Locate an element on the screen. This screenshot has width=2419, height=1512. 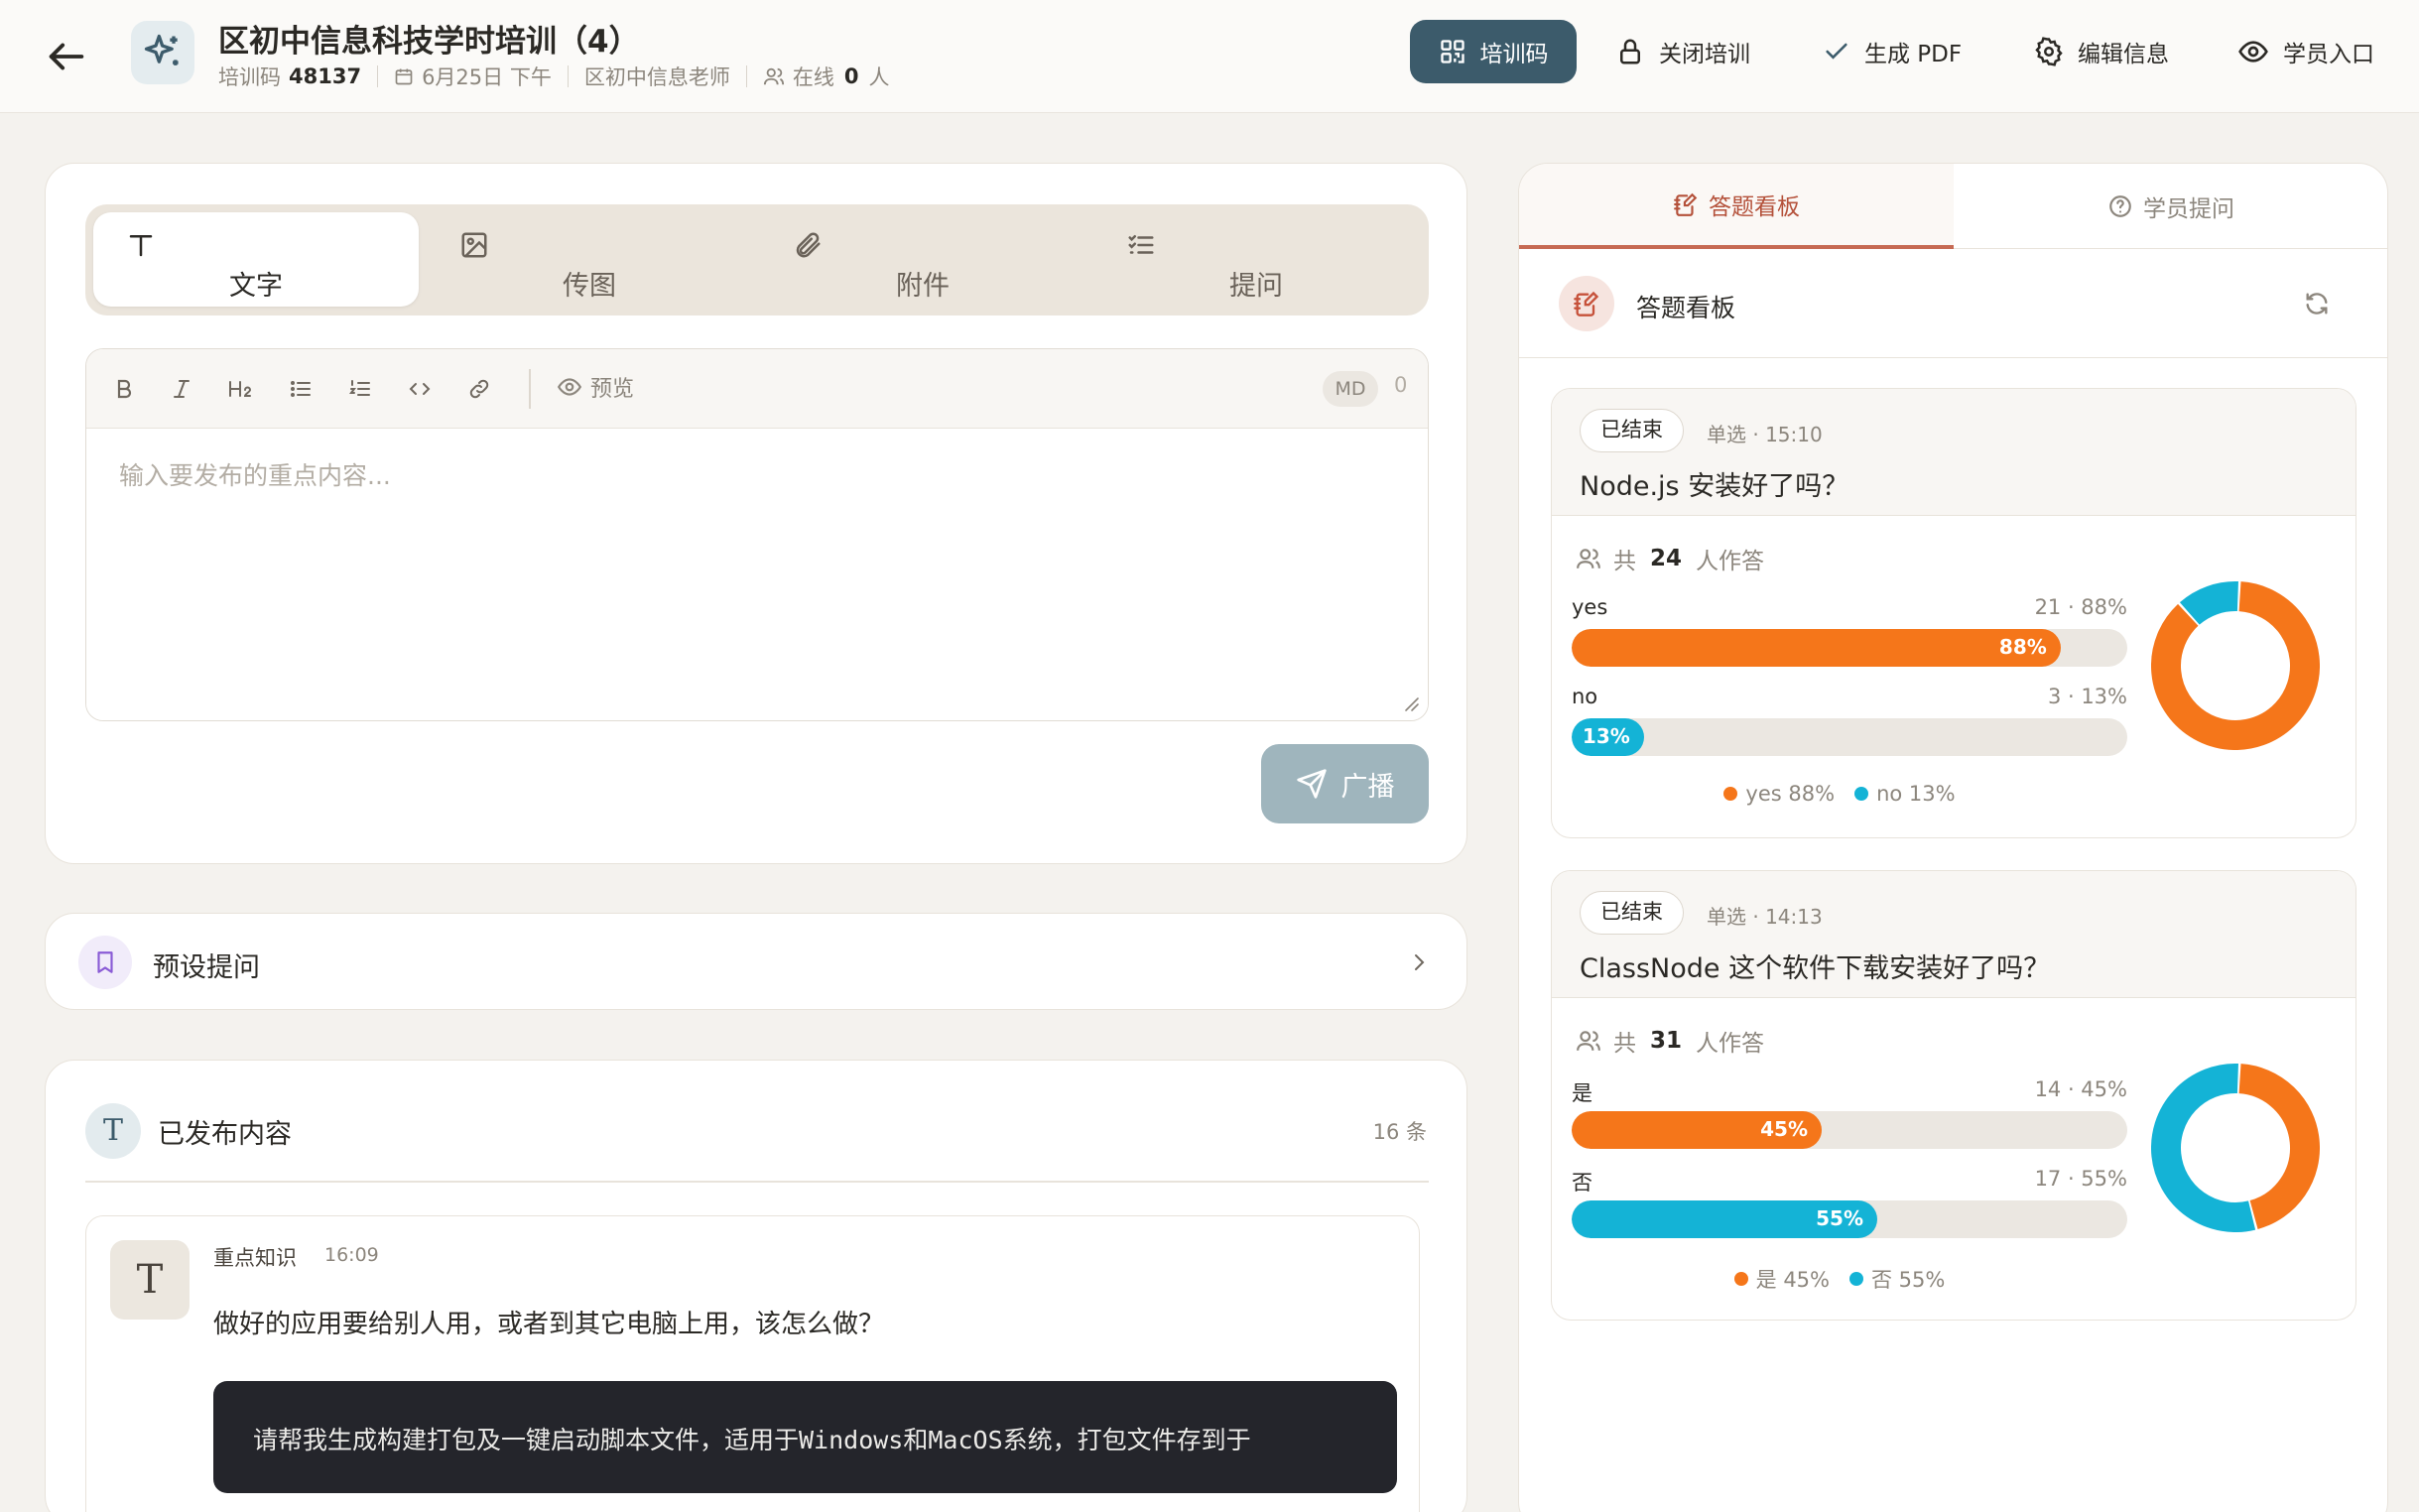
tab-image: 传图 is located at coordinates (589, 259).